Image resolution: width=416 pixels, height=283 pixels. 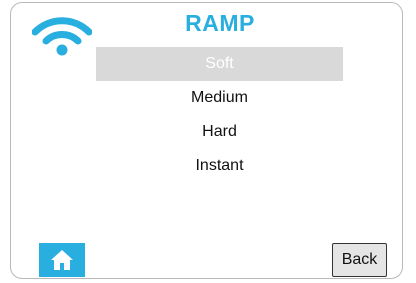 I want to click on menu-item-medium: Medium, so click(x=219, y=98).